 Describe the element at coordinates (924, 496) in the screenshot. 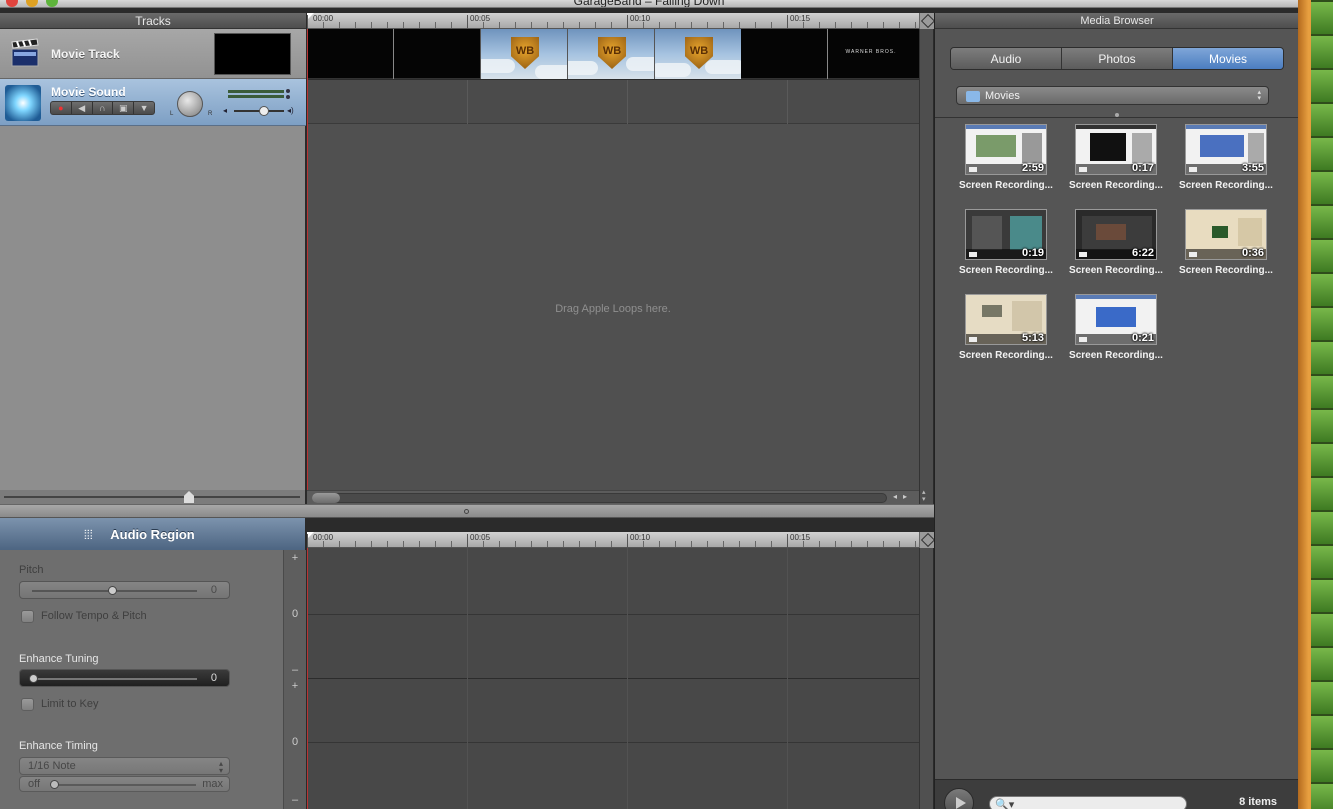

I see `scroll-arrows: ▴ ▾` at that location.